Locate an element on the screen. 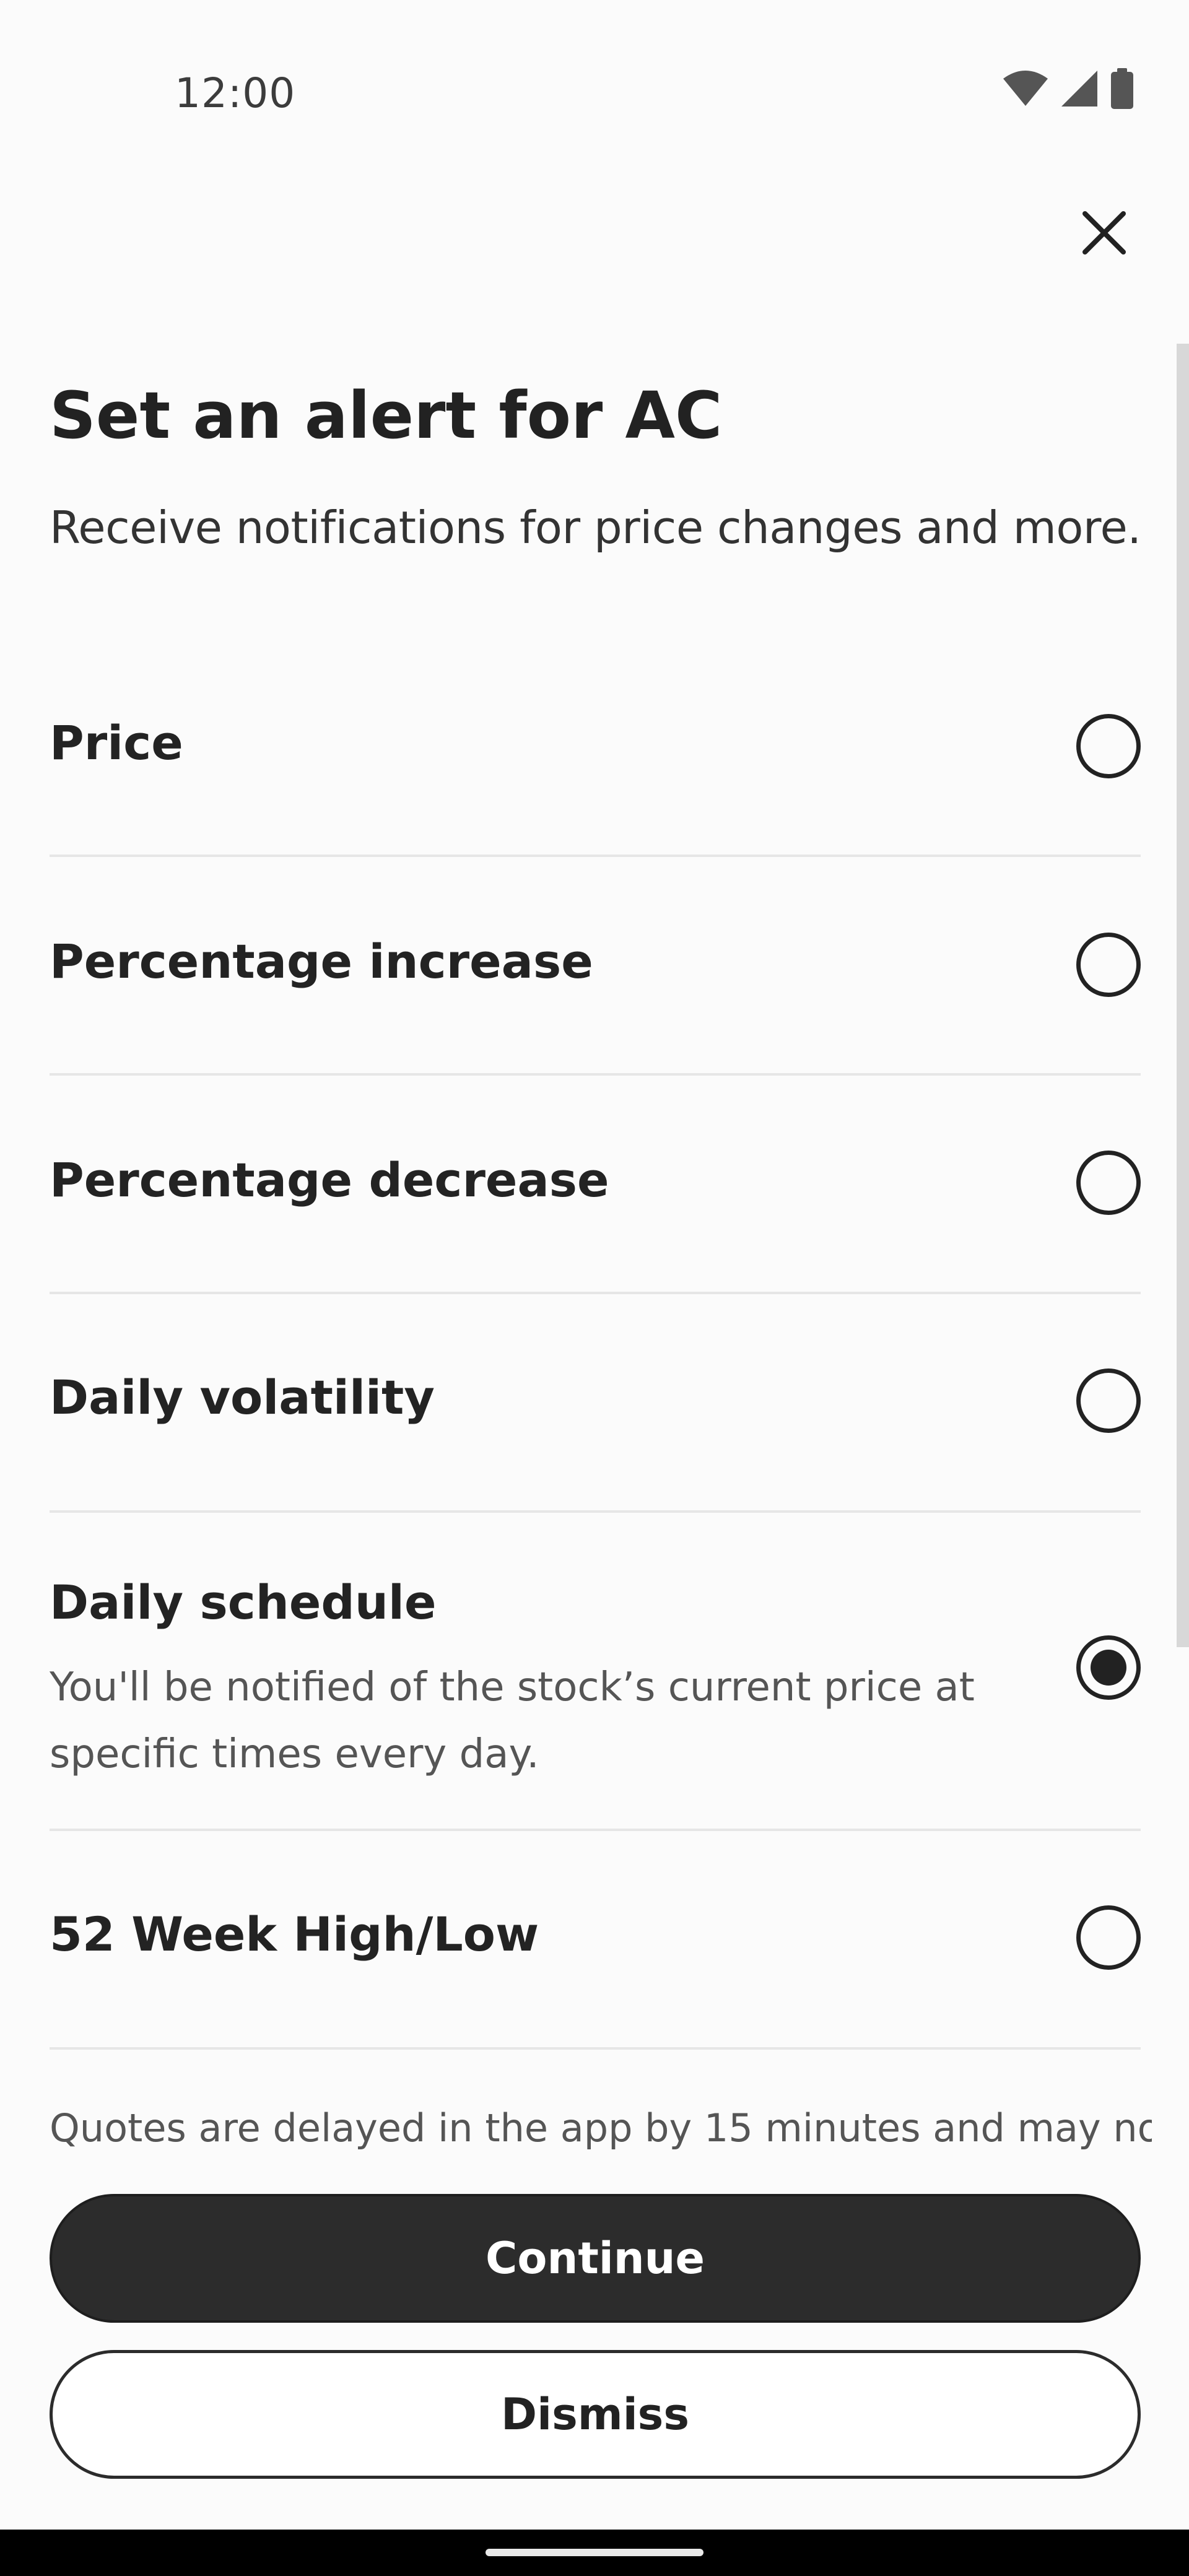 The height and width of the screenshot is (2576, 1189). battery-icon is located at coordinates (1122, 89).